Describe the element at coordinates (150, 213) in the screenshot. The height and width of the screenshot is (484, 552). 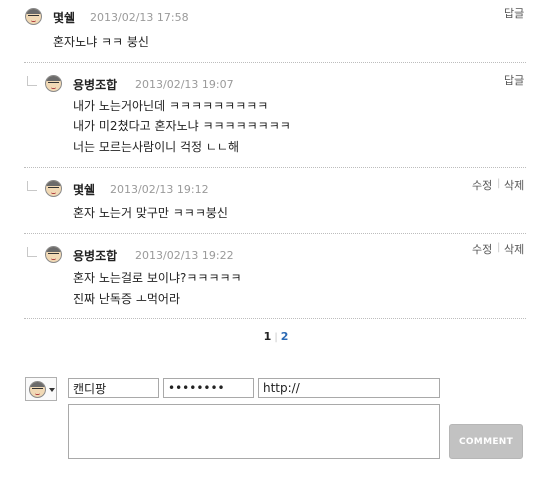
I see `comment-text-line: 혼자 노는거 맞구만 ㅋㅋㅋ붕신` at that location.